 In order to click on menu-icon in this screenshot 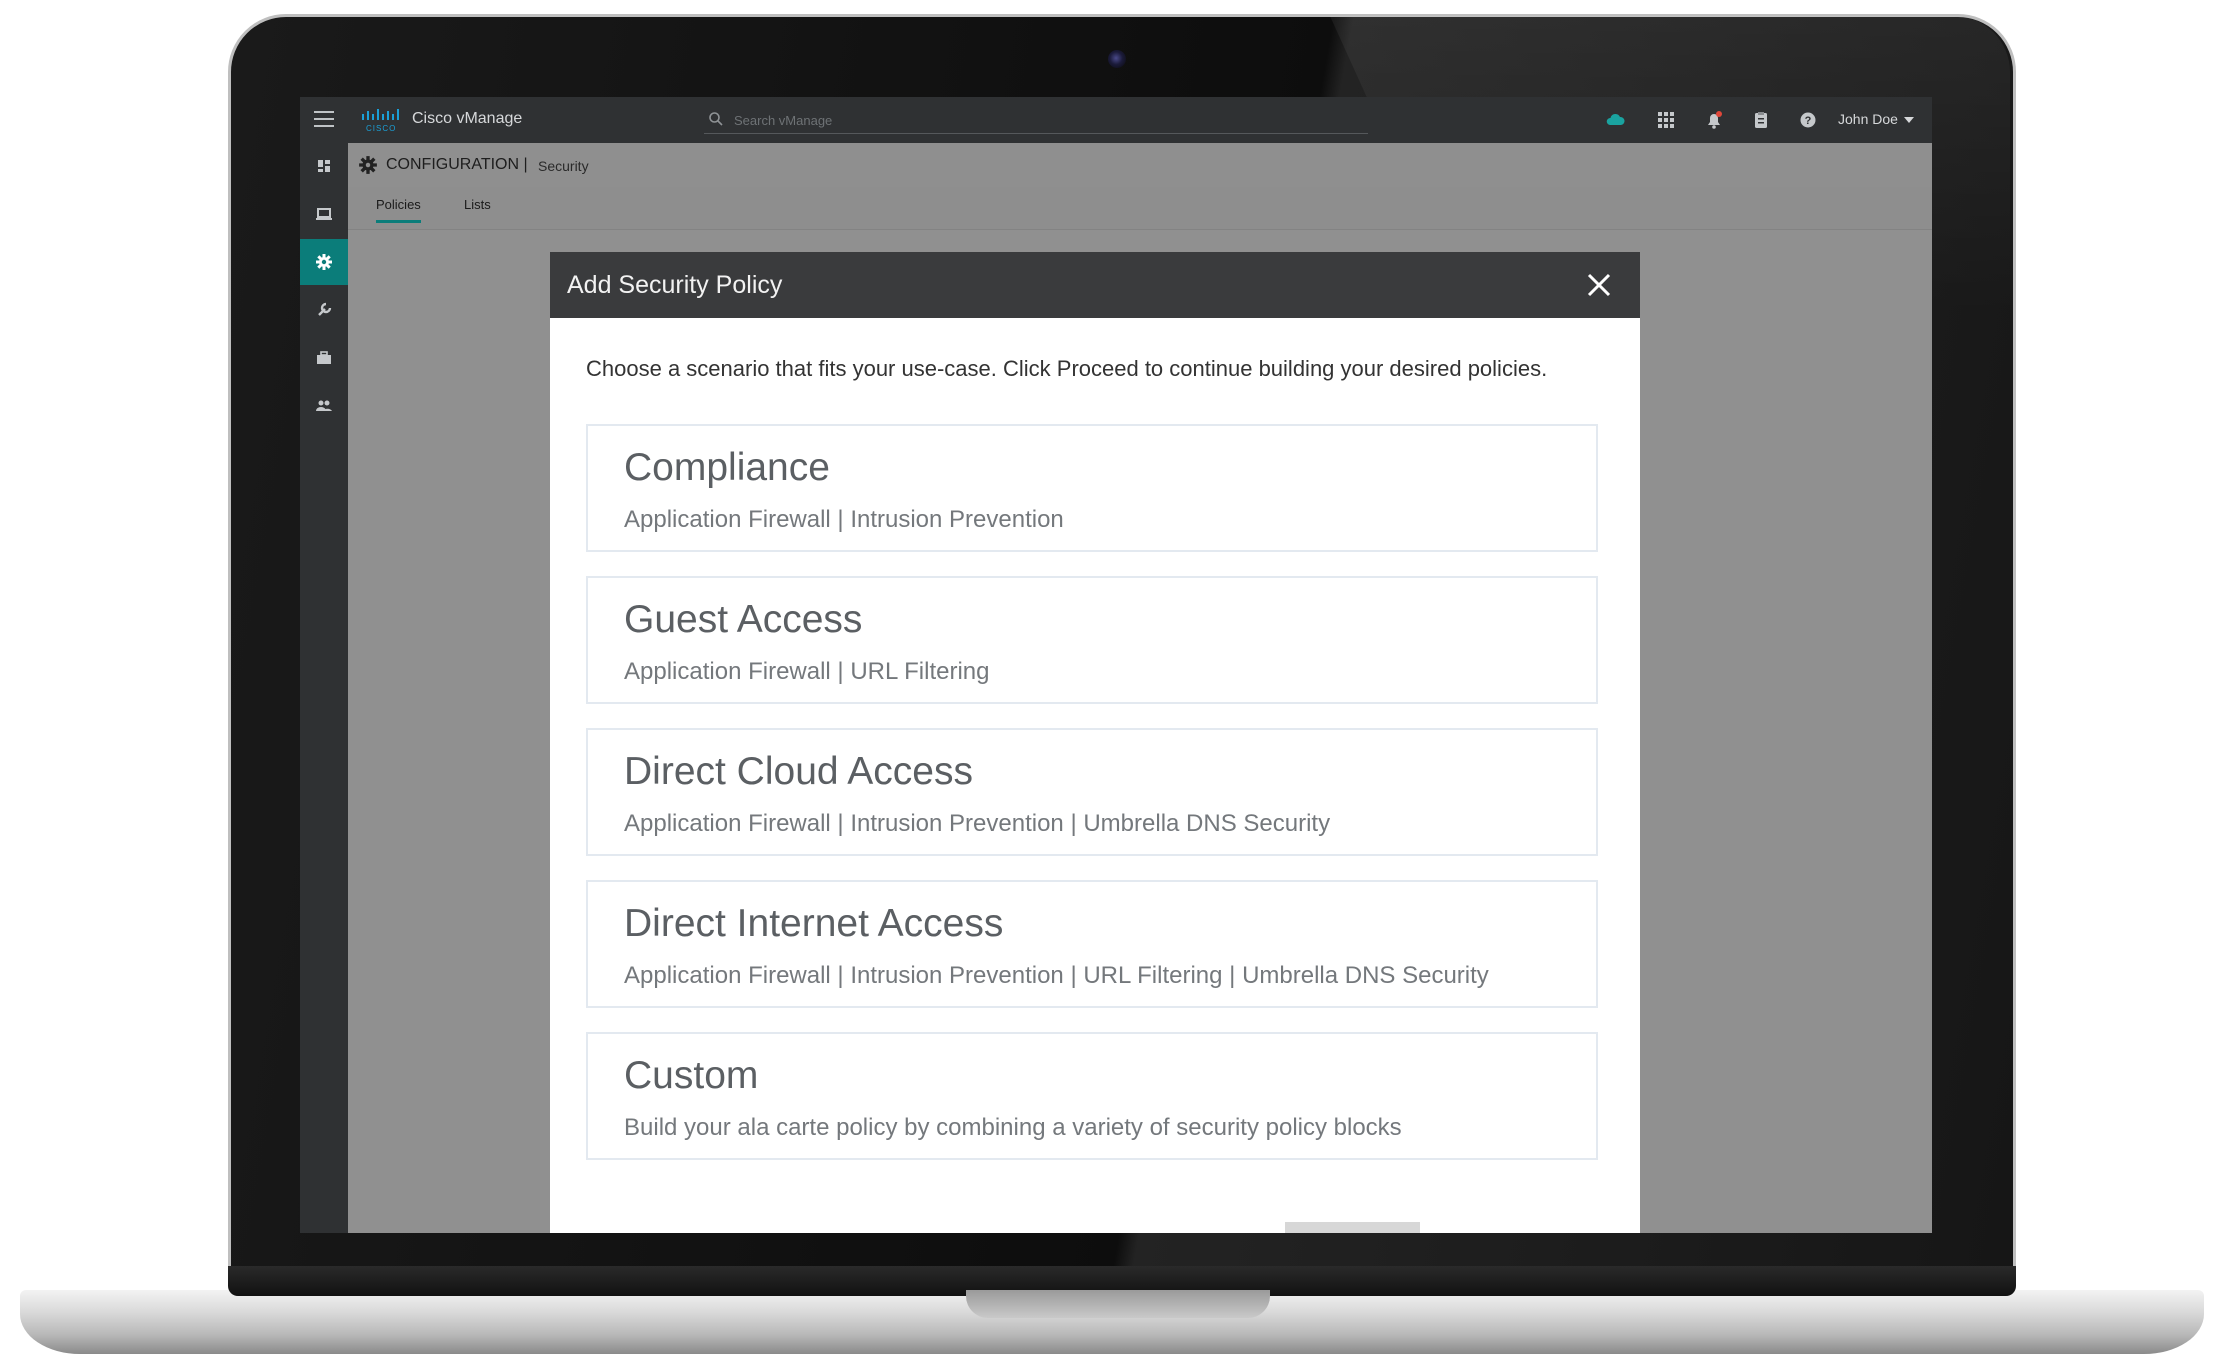, I will do `click(324, 119)`.